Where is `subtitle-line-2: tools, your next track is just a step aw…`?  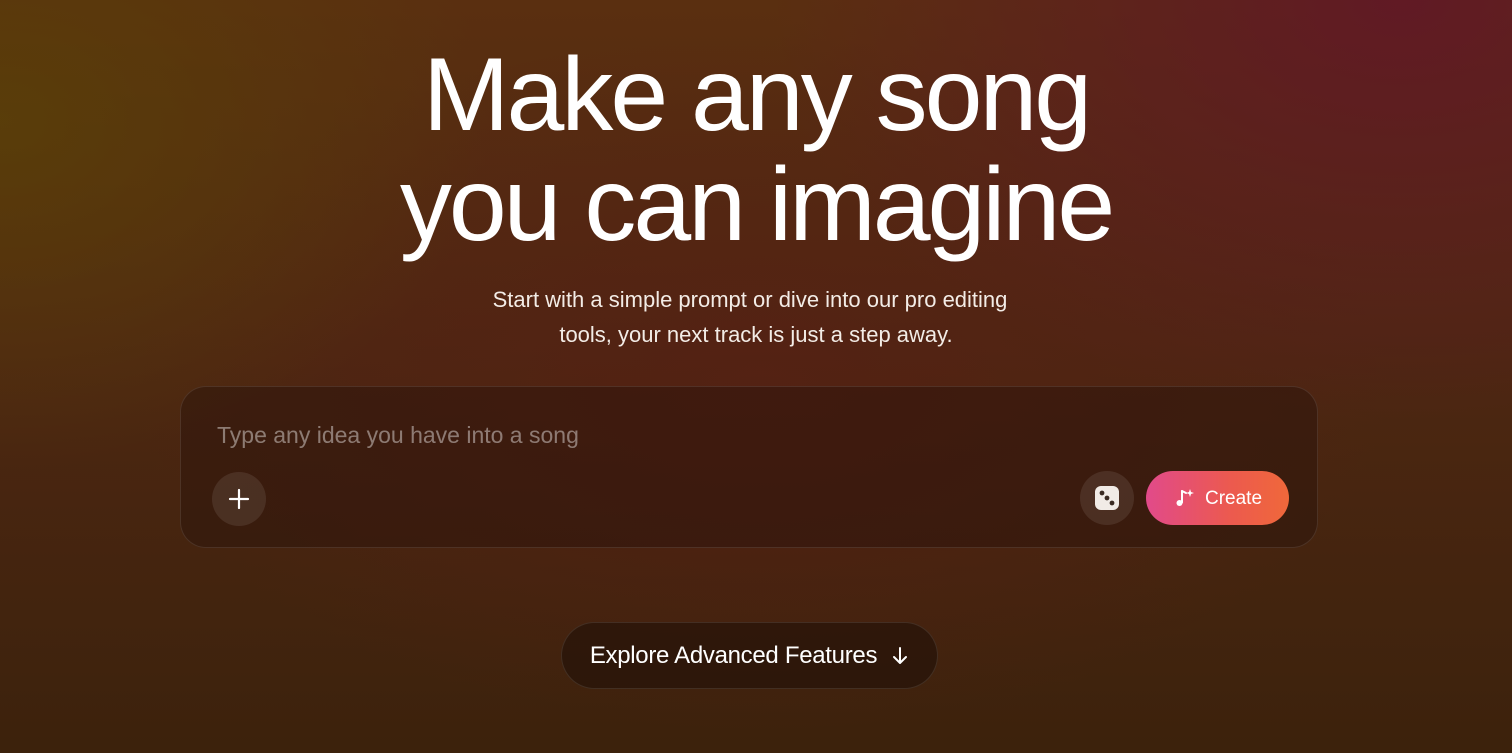
subtitle-line-2: tools, your next track is just a step aw… is located at coordinates (756, 334).